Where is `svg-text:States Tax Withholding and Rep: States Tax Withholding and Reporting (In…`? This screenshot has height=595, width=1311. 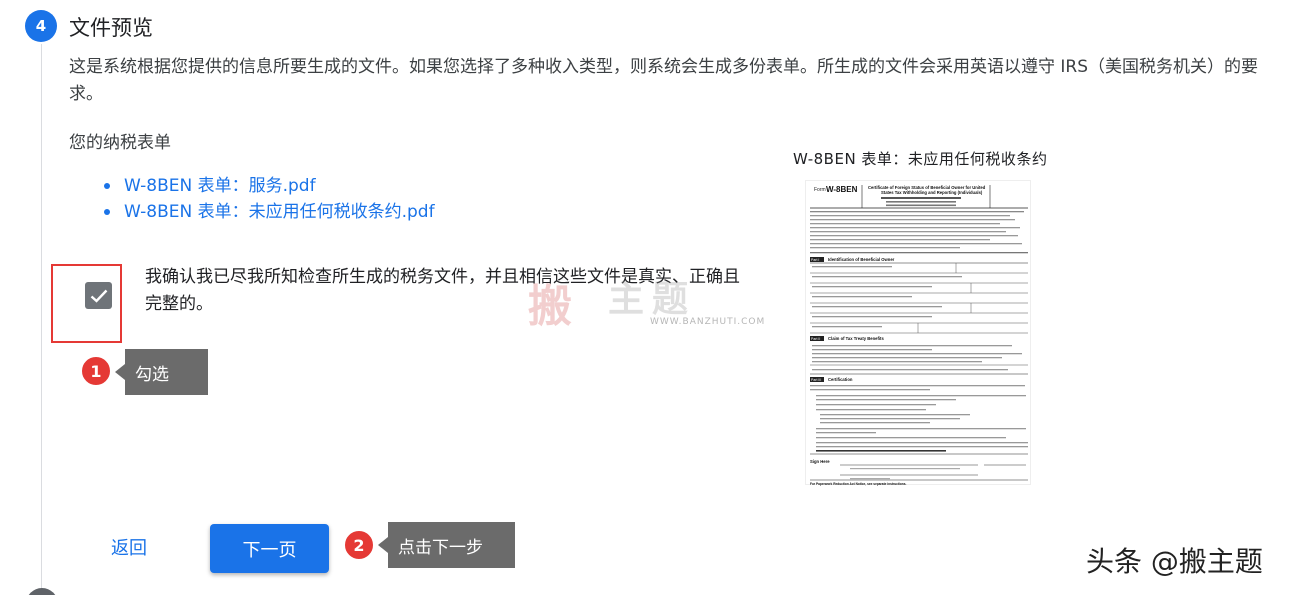
svg-text:States Tax Withholding and Rep: States Tax Withholding and Reporting (In… is located at coordinates (932, 192).